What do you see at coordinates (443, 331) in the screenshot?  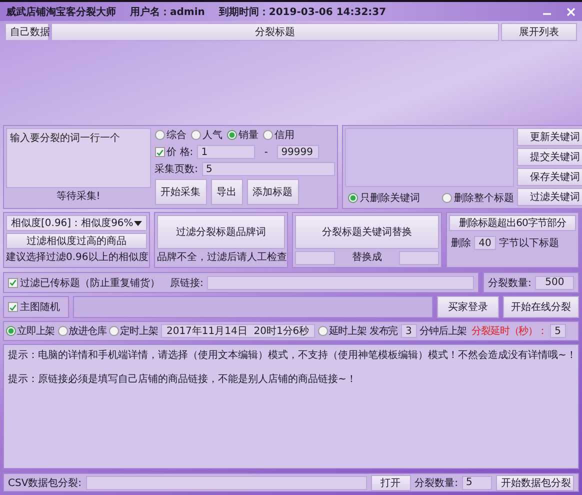 I see `minutes-label: 分钟后上架` at bounding box center [443, 331].